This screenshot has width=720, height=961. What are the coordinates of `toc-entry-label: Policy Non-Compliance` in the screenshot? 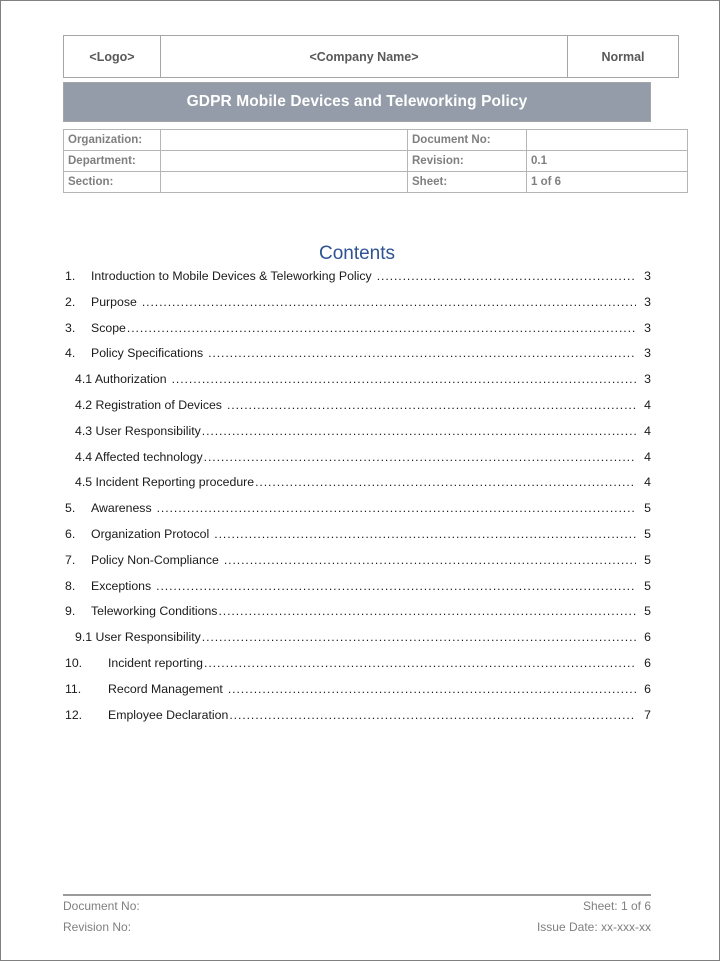 It's located at (155, 559).